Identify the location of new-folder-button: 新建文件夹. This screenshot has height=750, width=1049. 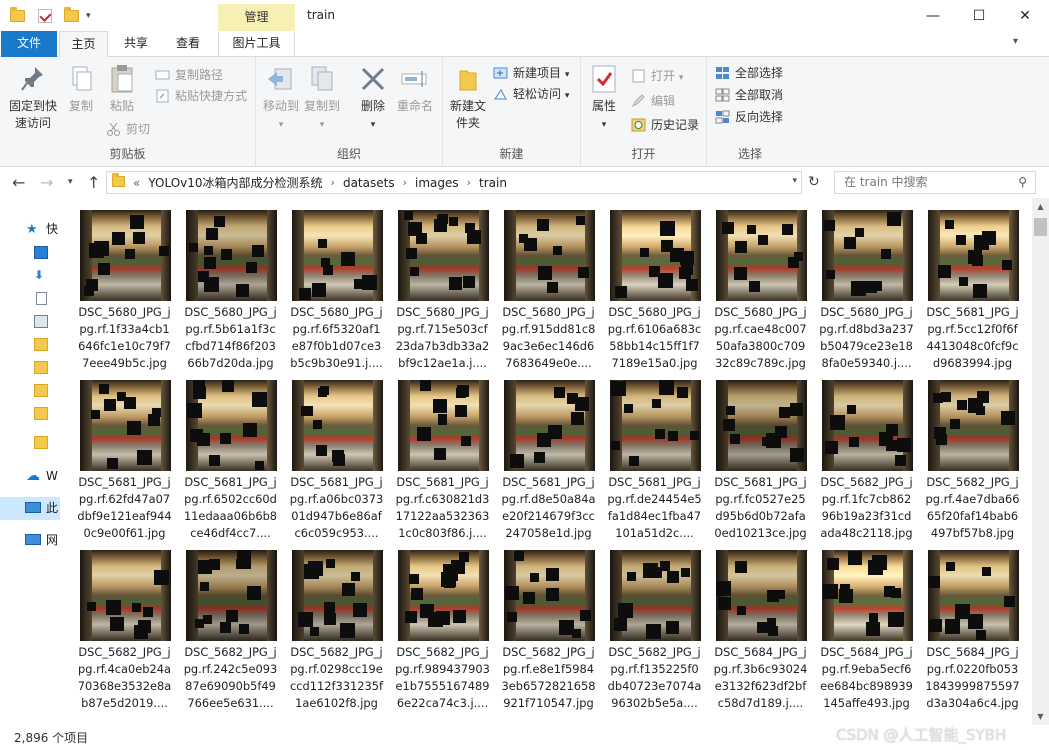
(468, 97).